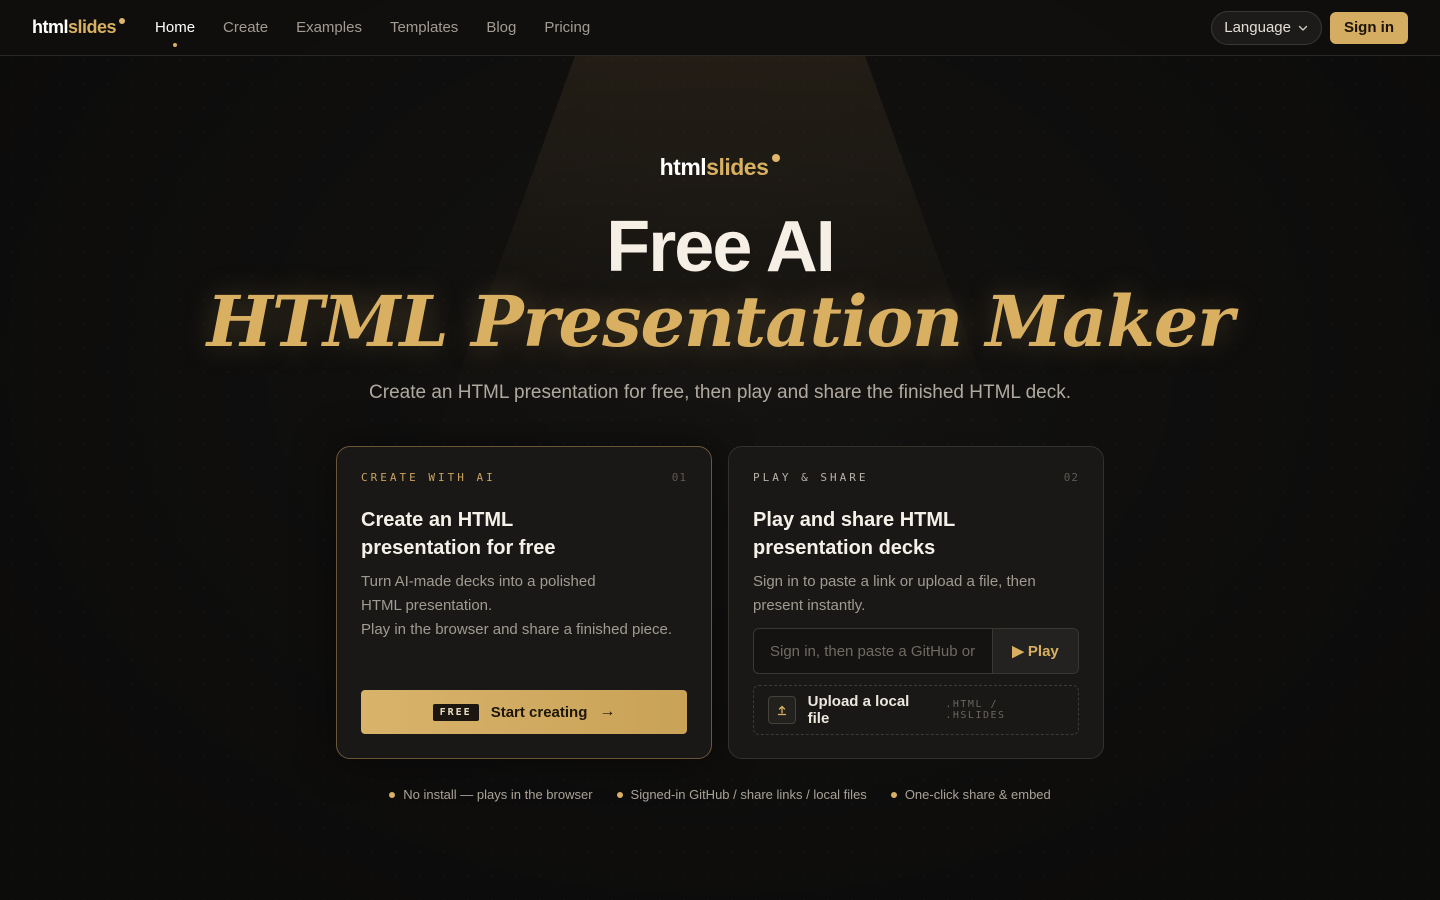 This screenshot has height=900, width=1440. I want to click on hero-logo-dot, so click(776, 158).